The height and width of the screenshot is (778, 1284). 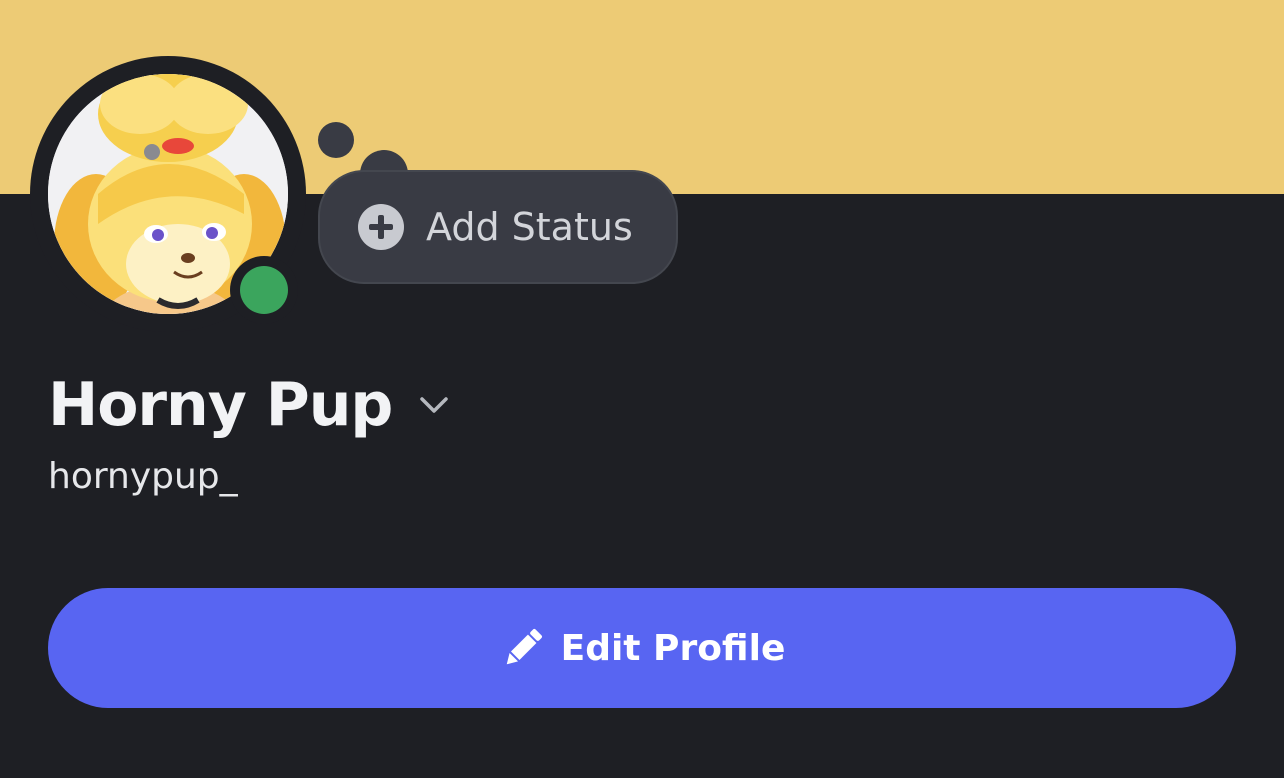 I want to click on plus-circle-icon, so click(x=381, y=227).